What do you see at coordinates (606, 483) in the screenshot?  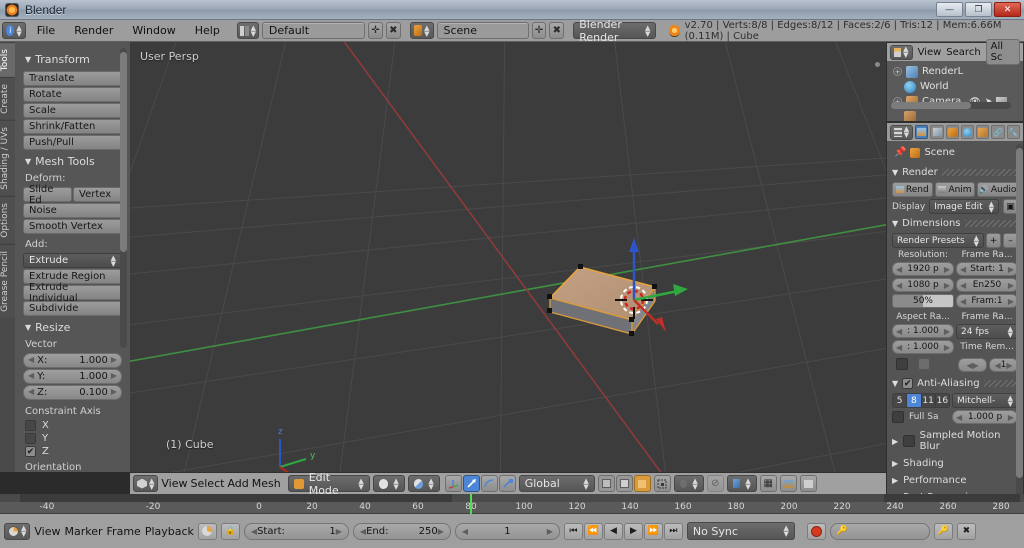 I see `vertex-select-icon` at bounding box center [606, 483].